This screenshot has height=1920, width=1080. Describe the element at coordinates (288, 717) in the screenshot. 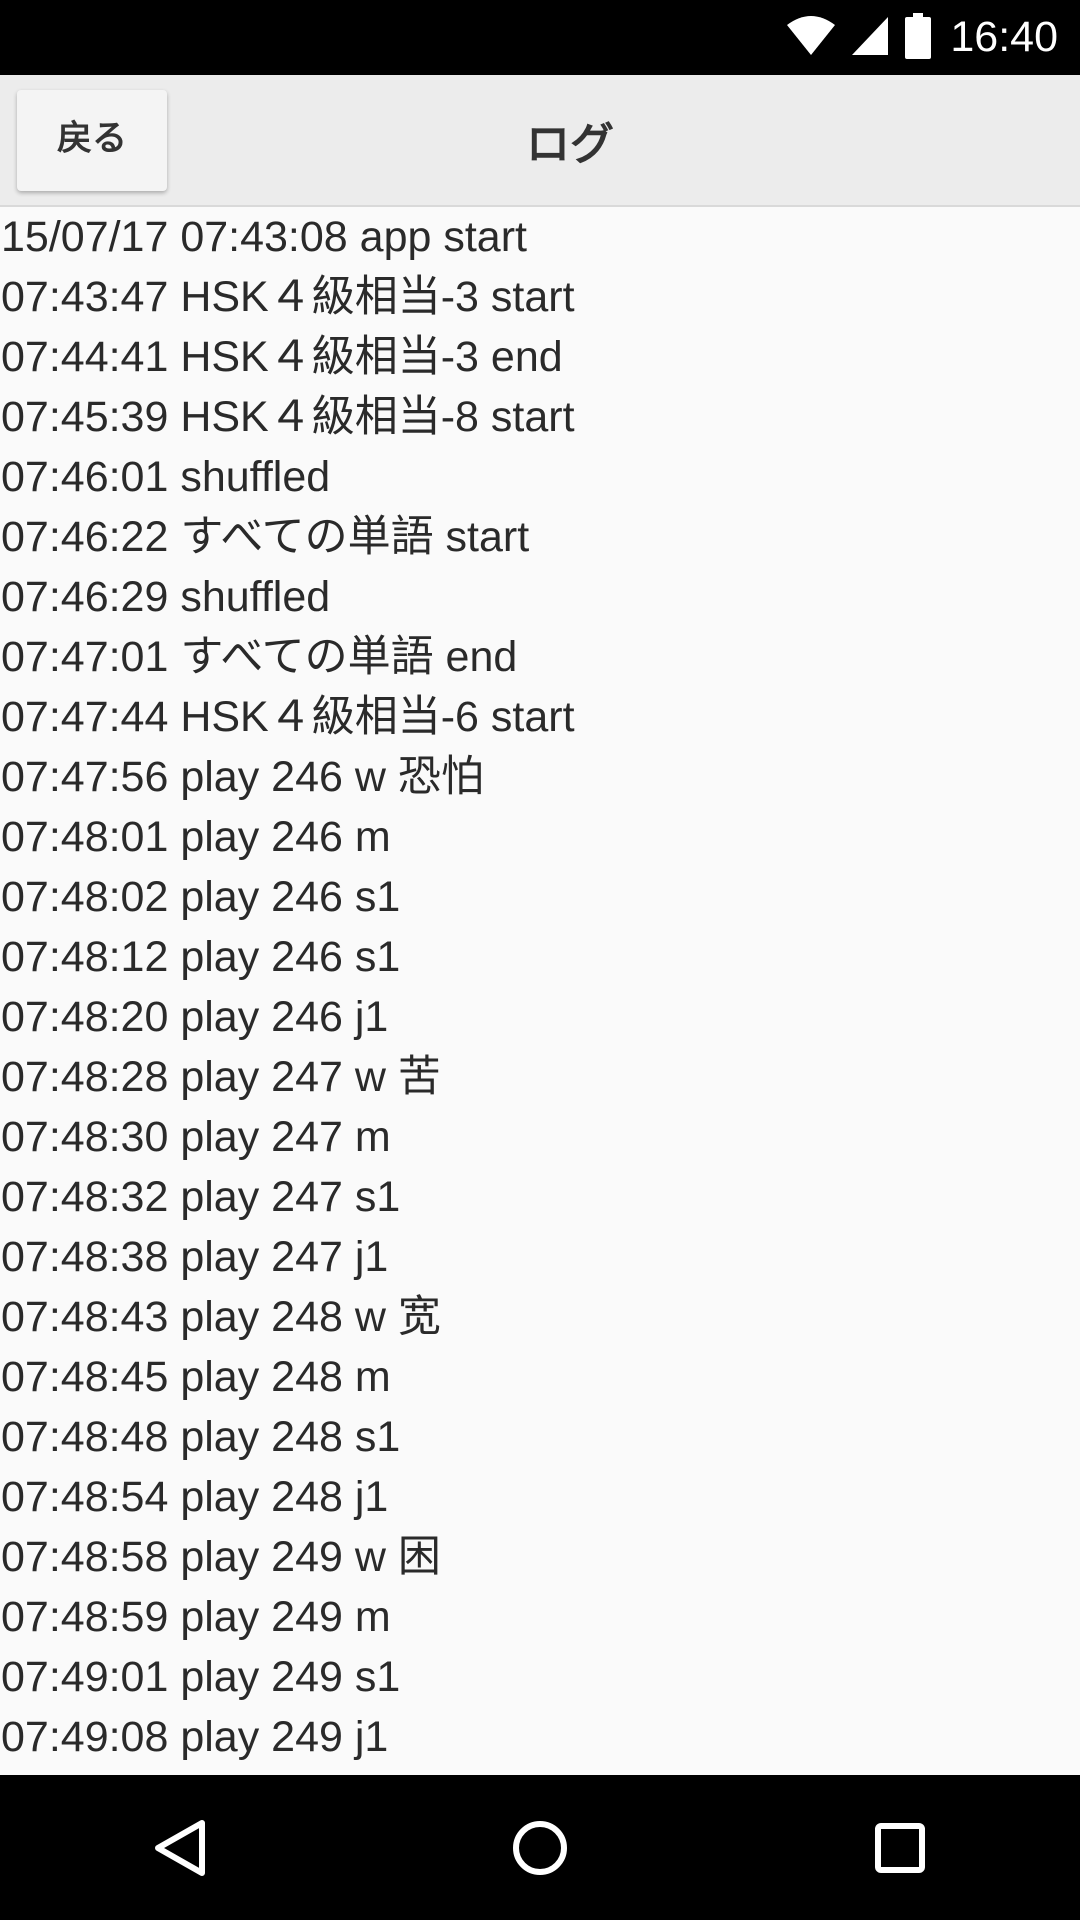

I see `log-line: 07:47:44 HSK４級相当-6 start` at that location.